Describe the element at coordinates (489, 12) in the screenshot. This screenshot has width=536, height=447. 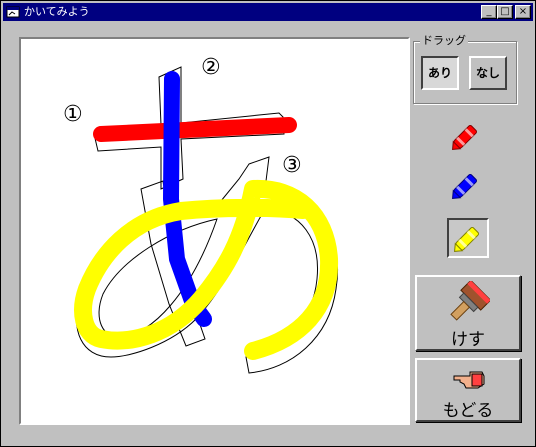
I see `minimize-button: _` at that location.